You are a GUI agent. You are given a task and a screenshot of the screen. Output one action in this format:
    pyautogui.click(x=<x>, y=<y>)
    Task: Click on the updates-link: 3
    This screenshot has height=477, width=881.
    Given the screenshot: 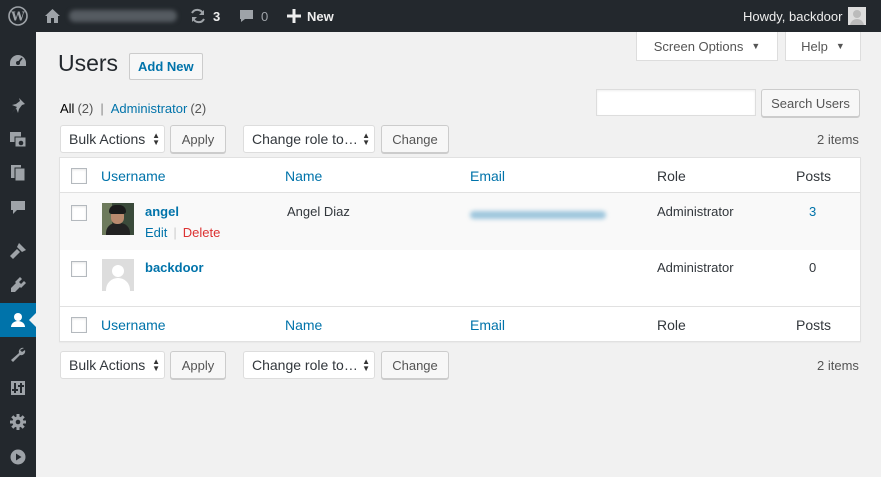 What is the action you would take?
    pyautogui.click(x=204, y=16)
    